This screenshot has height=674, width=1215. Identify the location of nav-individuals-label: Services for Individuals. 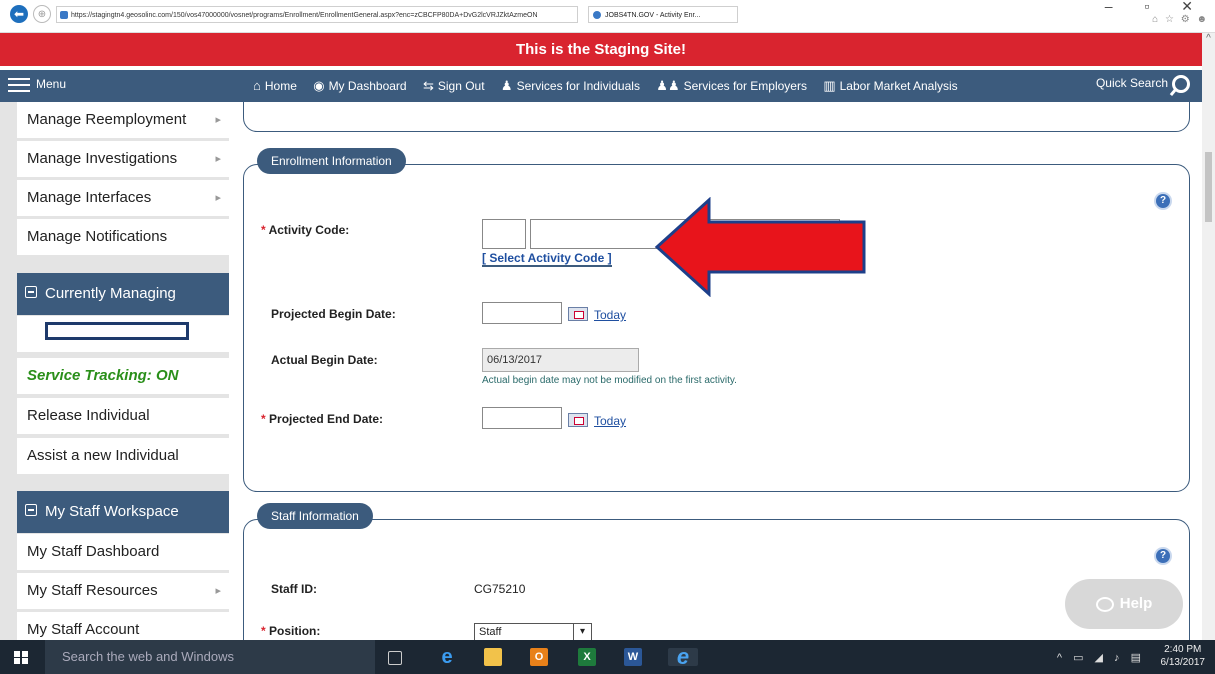
(578, 86).